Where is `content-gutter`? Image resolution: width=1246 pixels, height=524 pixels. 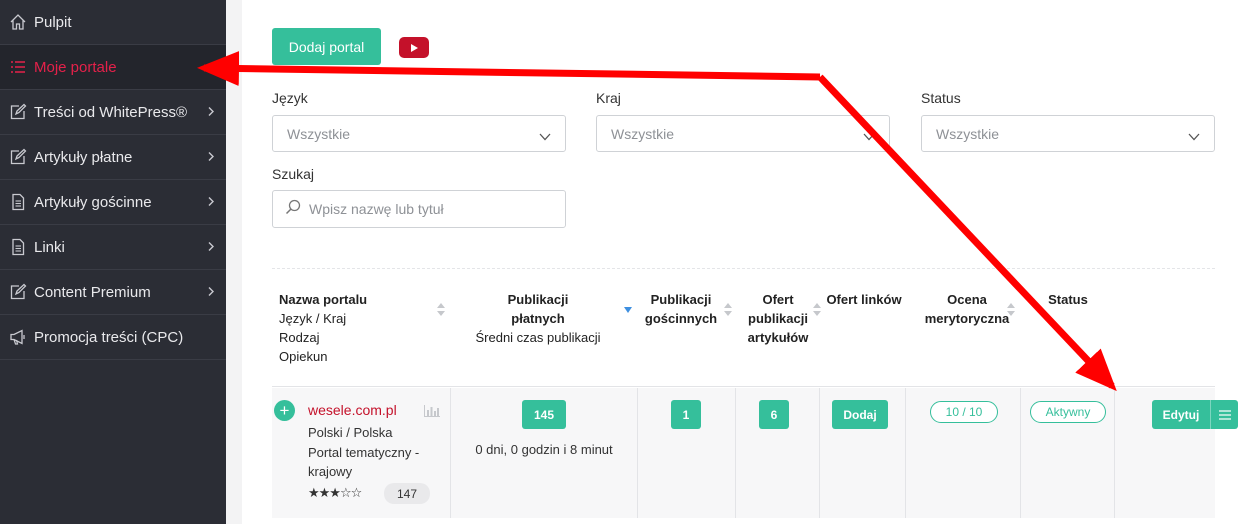 content-gutter is located at coordinates (234, 262).